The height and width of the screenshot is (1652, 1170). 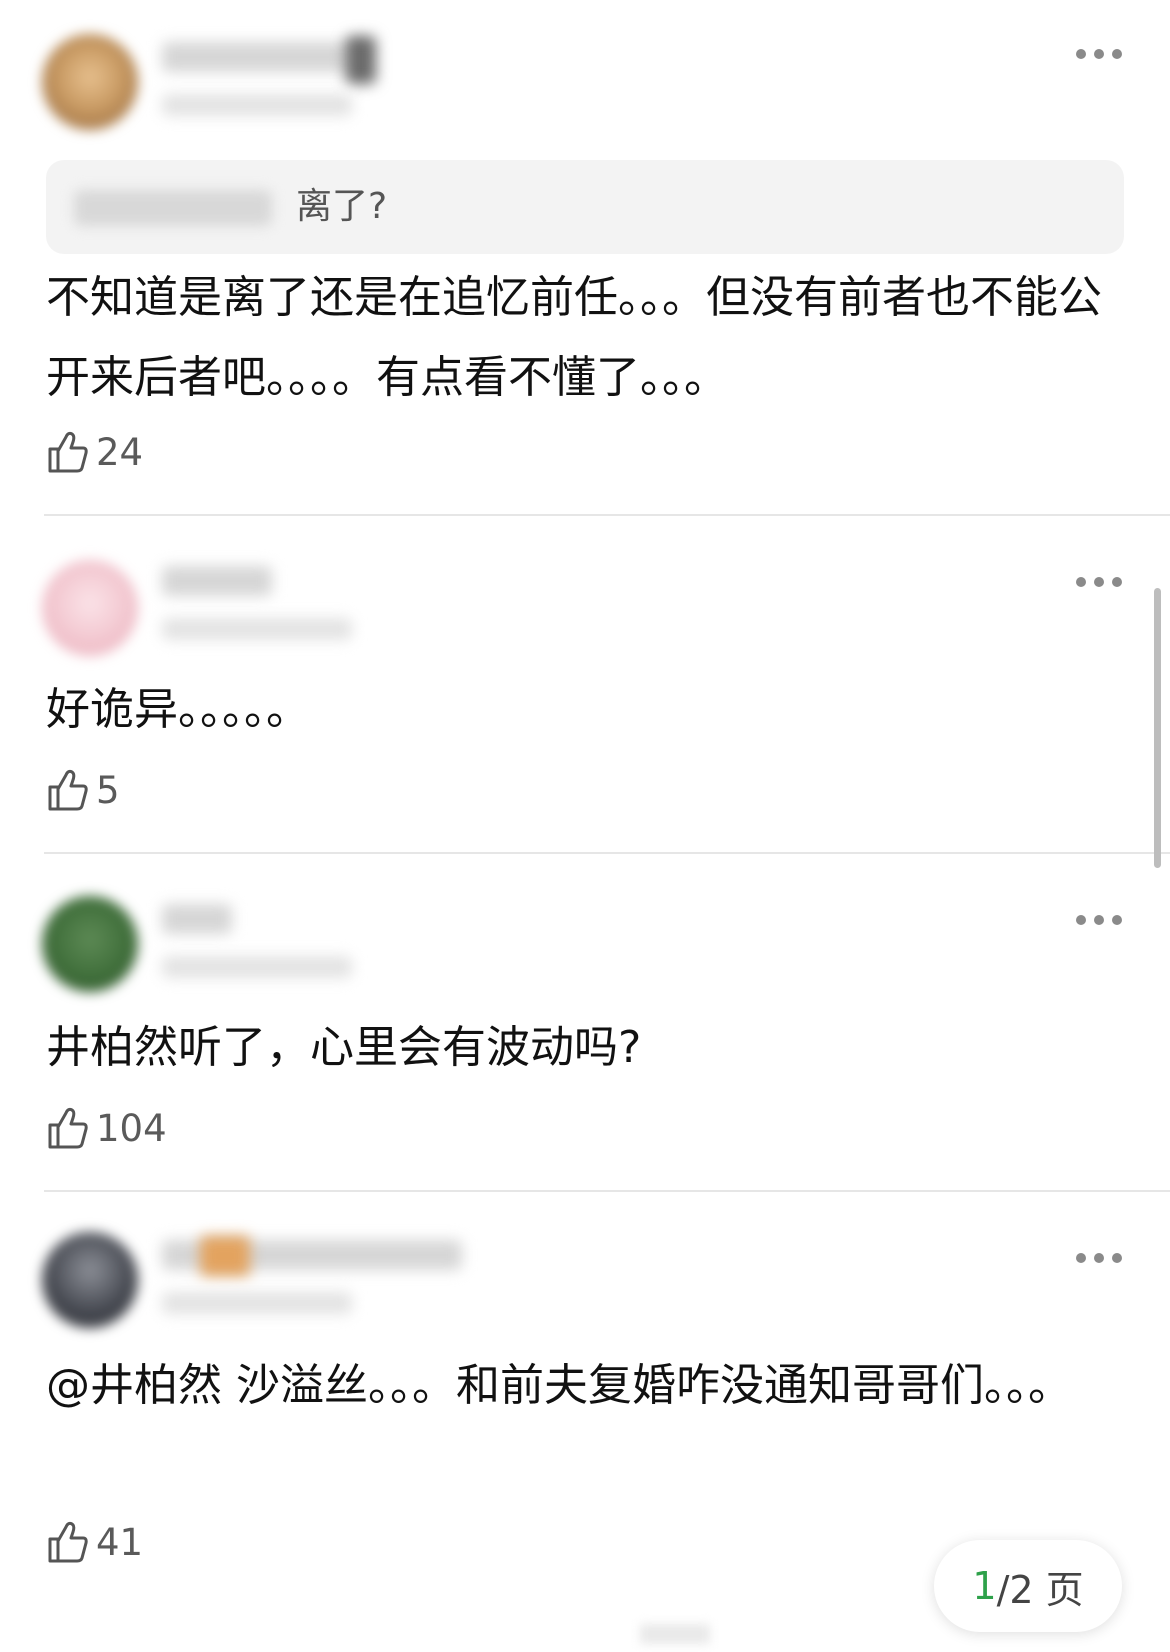 What do you see at coordinates (1040, 1589) in the screenshot?
I see `total-pages: /2 页` at bounding box center [1040, 1589].